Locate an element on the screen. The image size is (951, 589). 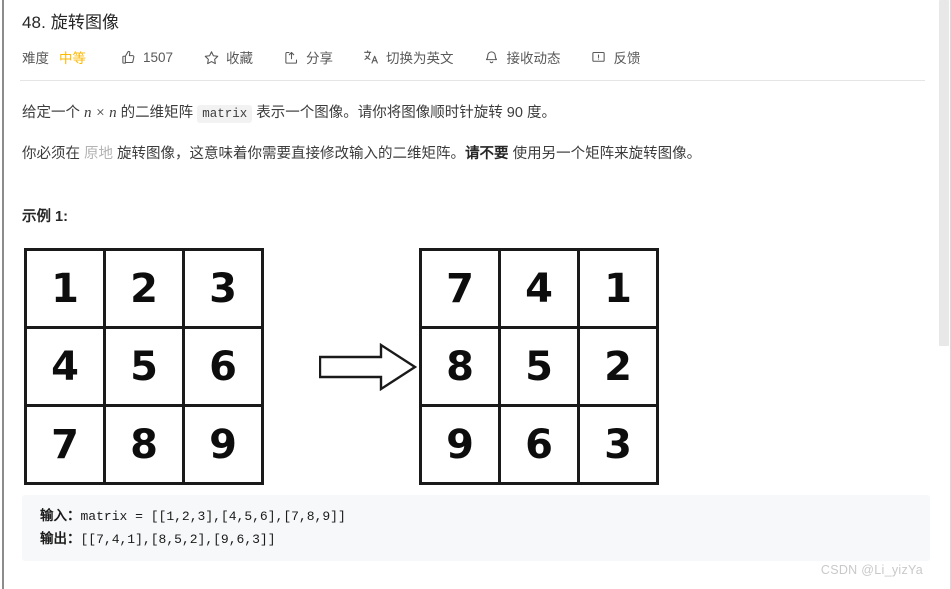
right-arrow-outline-icon is located at coordinates (368, 367).